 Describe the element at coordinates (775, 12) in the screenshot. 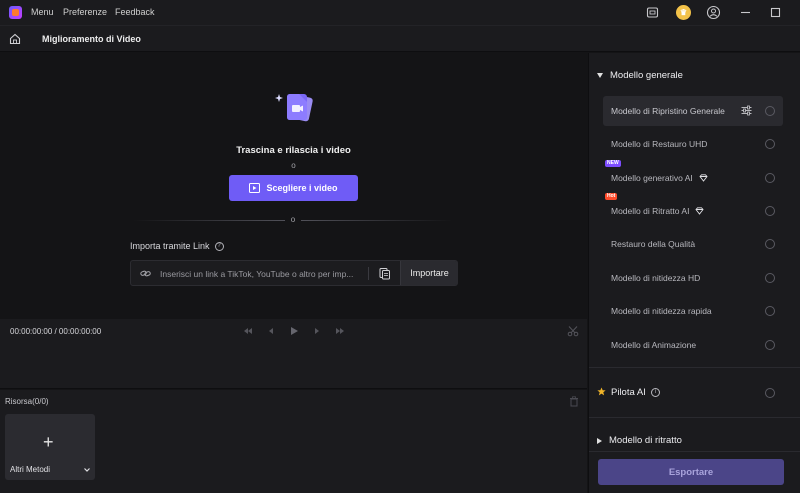

I see `maximize-icon` at that location.